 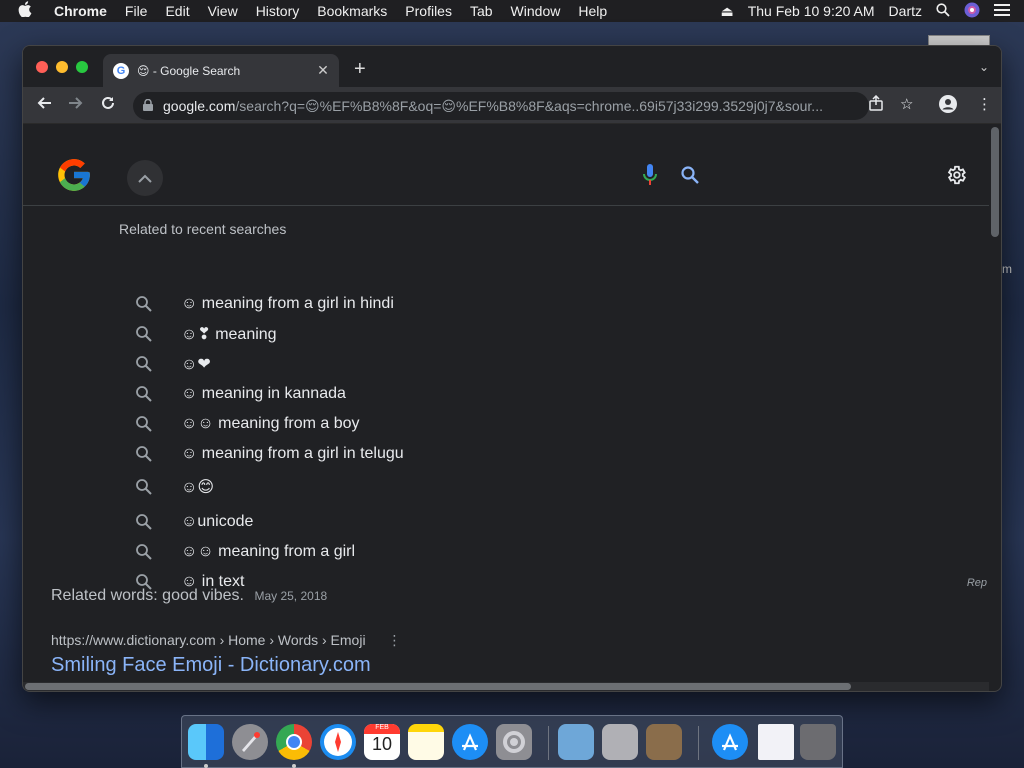 I want to click on suggestion-label: ☺☺ meaning from a girl, so click(x=268, y=551).